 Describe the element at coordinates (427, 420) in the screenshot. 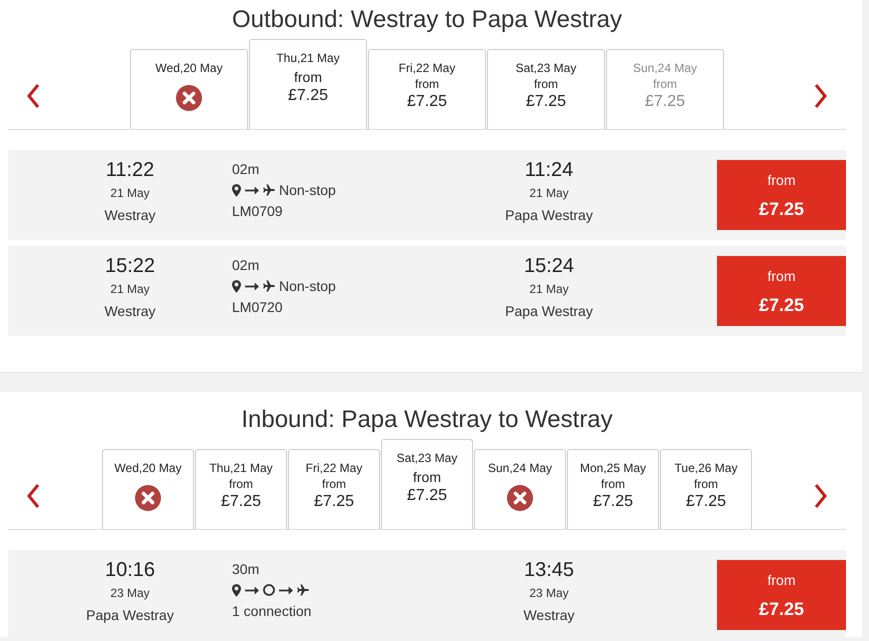

I see `section-title: Inbound: Papa Westray to Westray` at that location.